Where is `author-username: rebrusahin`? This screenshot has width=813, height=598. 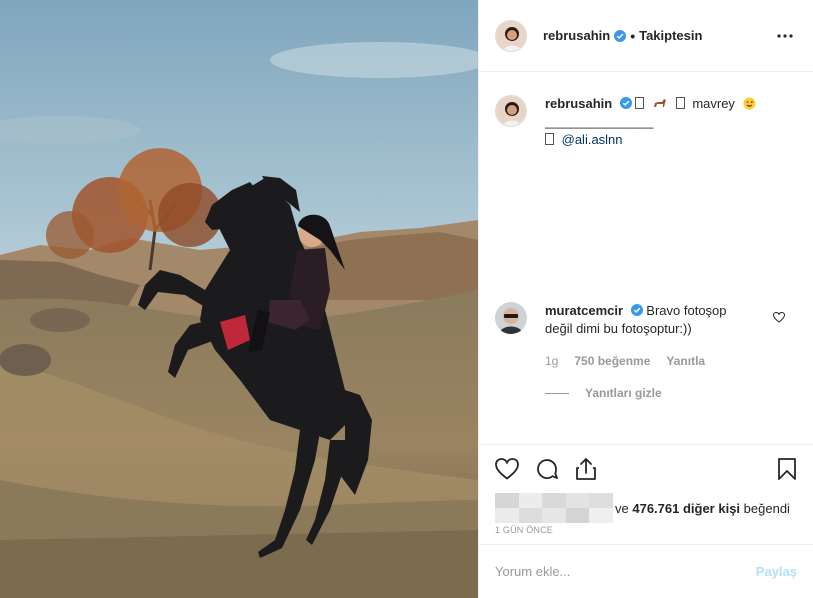 author-username: rebrusahin is located at coordinates (576, 35).